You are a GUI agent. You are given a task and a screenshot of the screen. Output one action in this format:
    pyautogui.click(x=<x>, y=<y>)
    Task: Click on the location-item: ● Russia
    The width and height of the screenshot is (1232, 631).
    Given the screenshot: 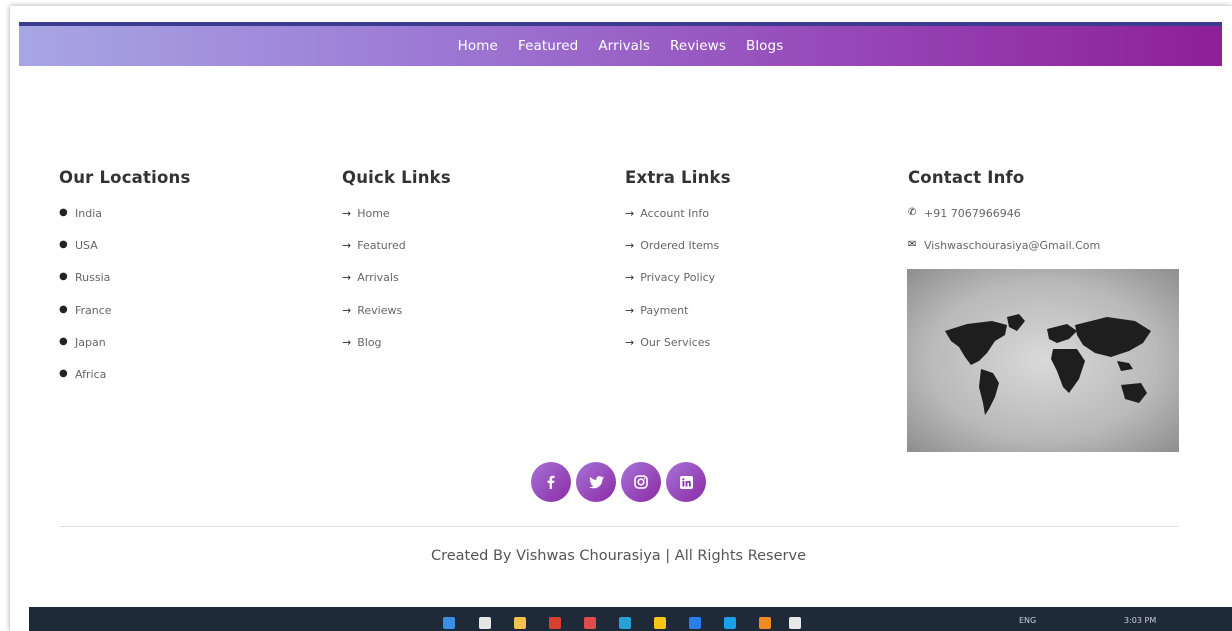 What is the action you would take?
    pyautogui.click(x=189, y=287)
    